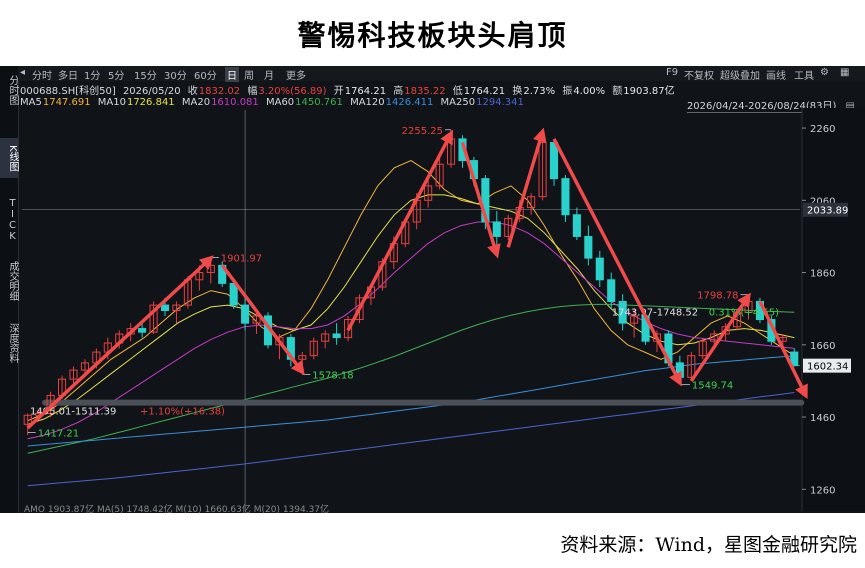  Describe the element at coordinates (822, 274) in the screenshot. I see `price-tick-label: 1860` at that location.